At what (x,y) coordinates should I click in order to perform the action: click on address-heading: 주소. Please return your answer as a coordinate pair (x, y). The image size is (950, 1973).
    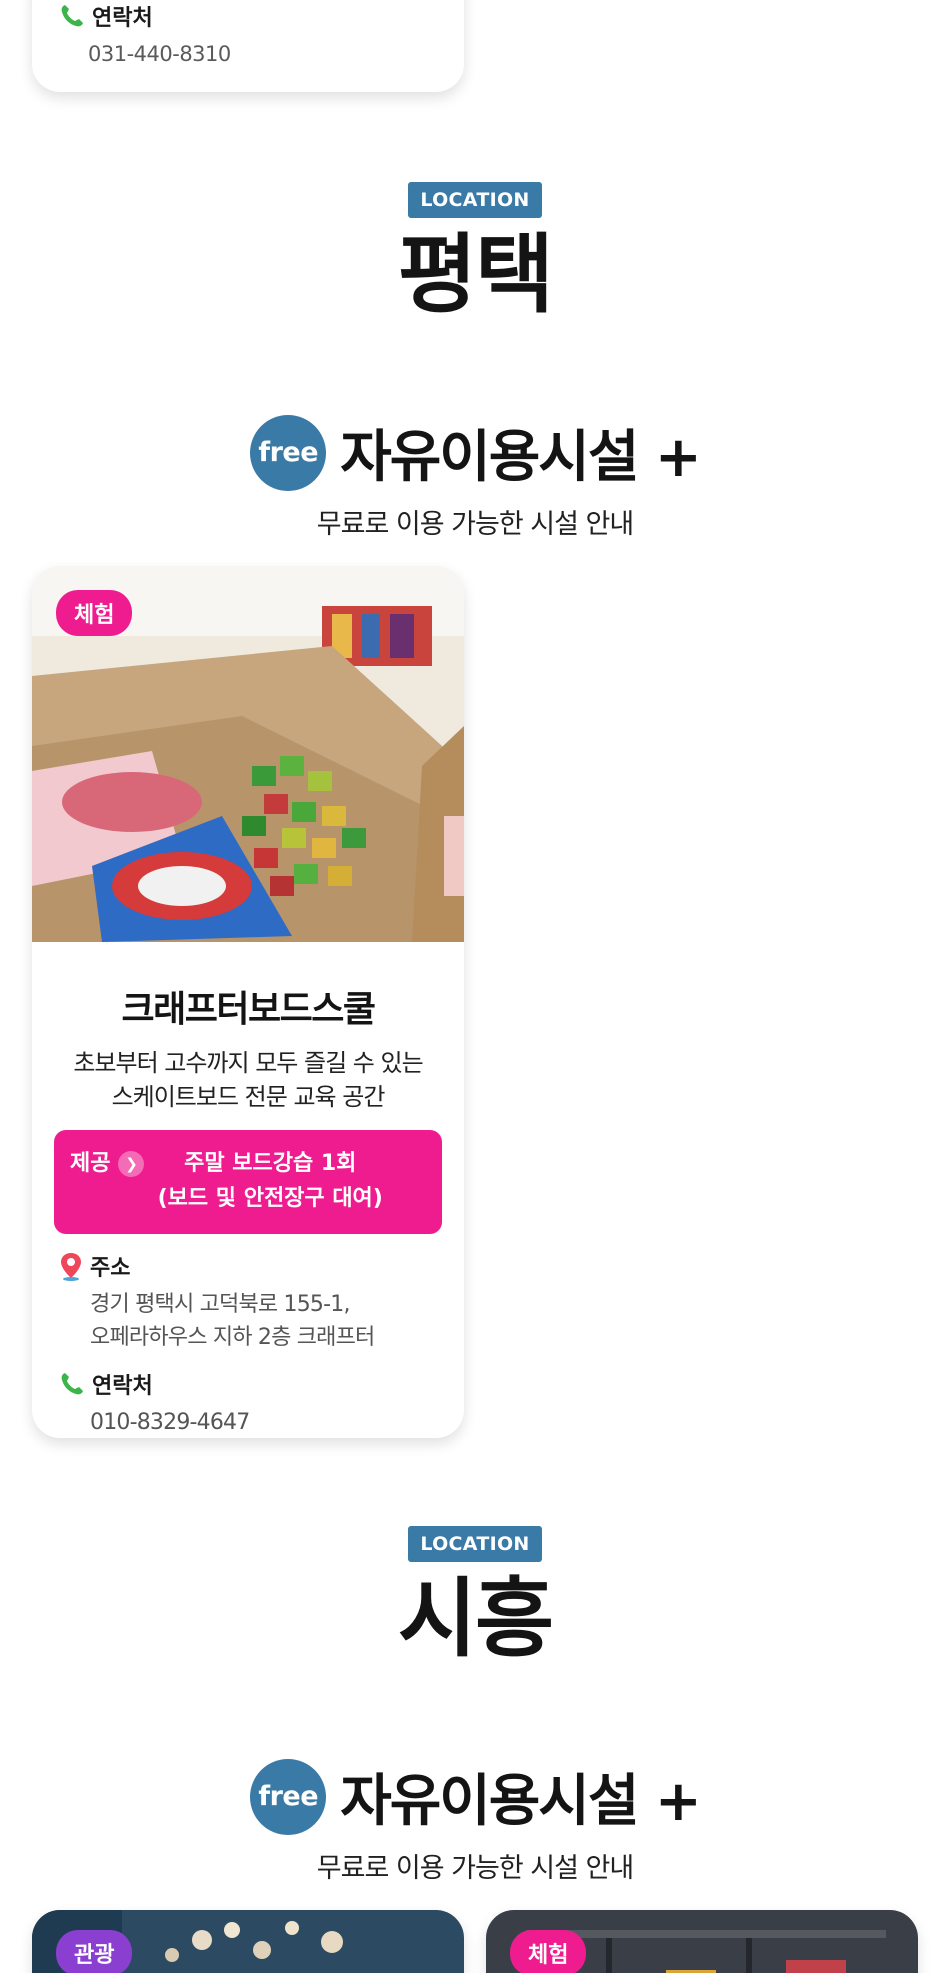
    Looking at the image, I should click on (261, 1266).